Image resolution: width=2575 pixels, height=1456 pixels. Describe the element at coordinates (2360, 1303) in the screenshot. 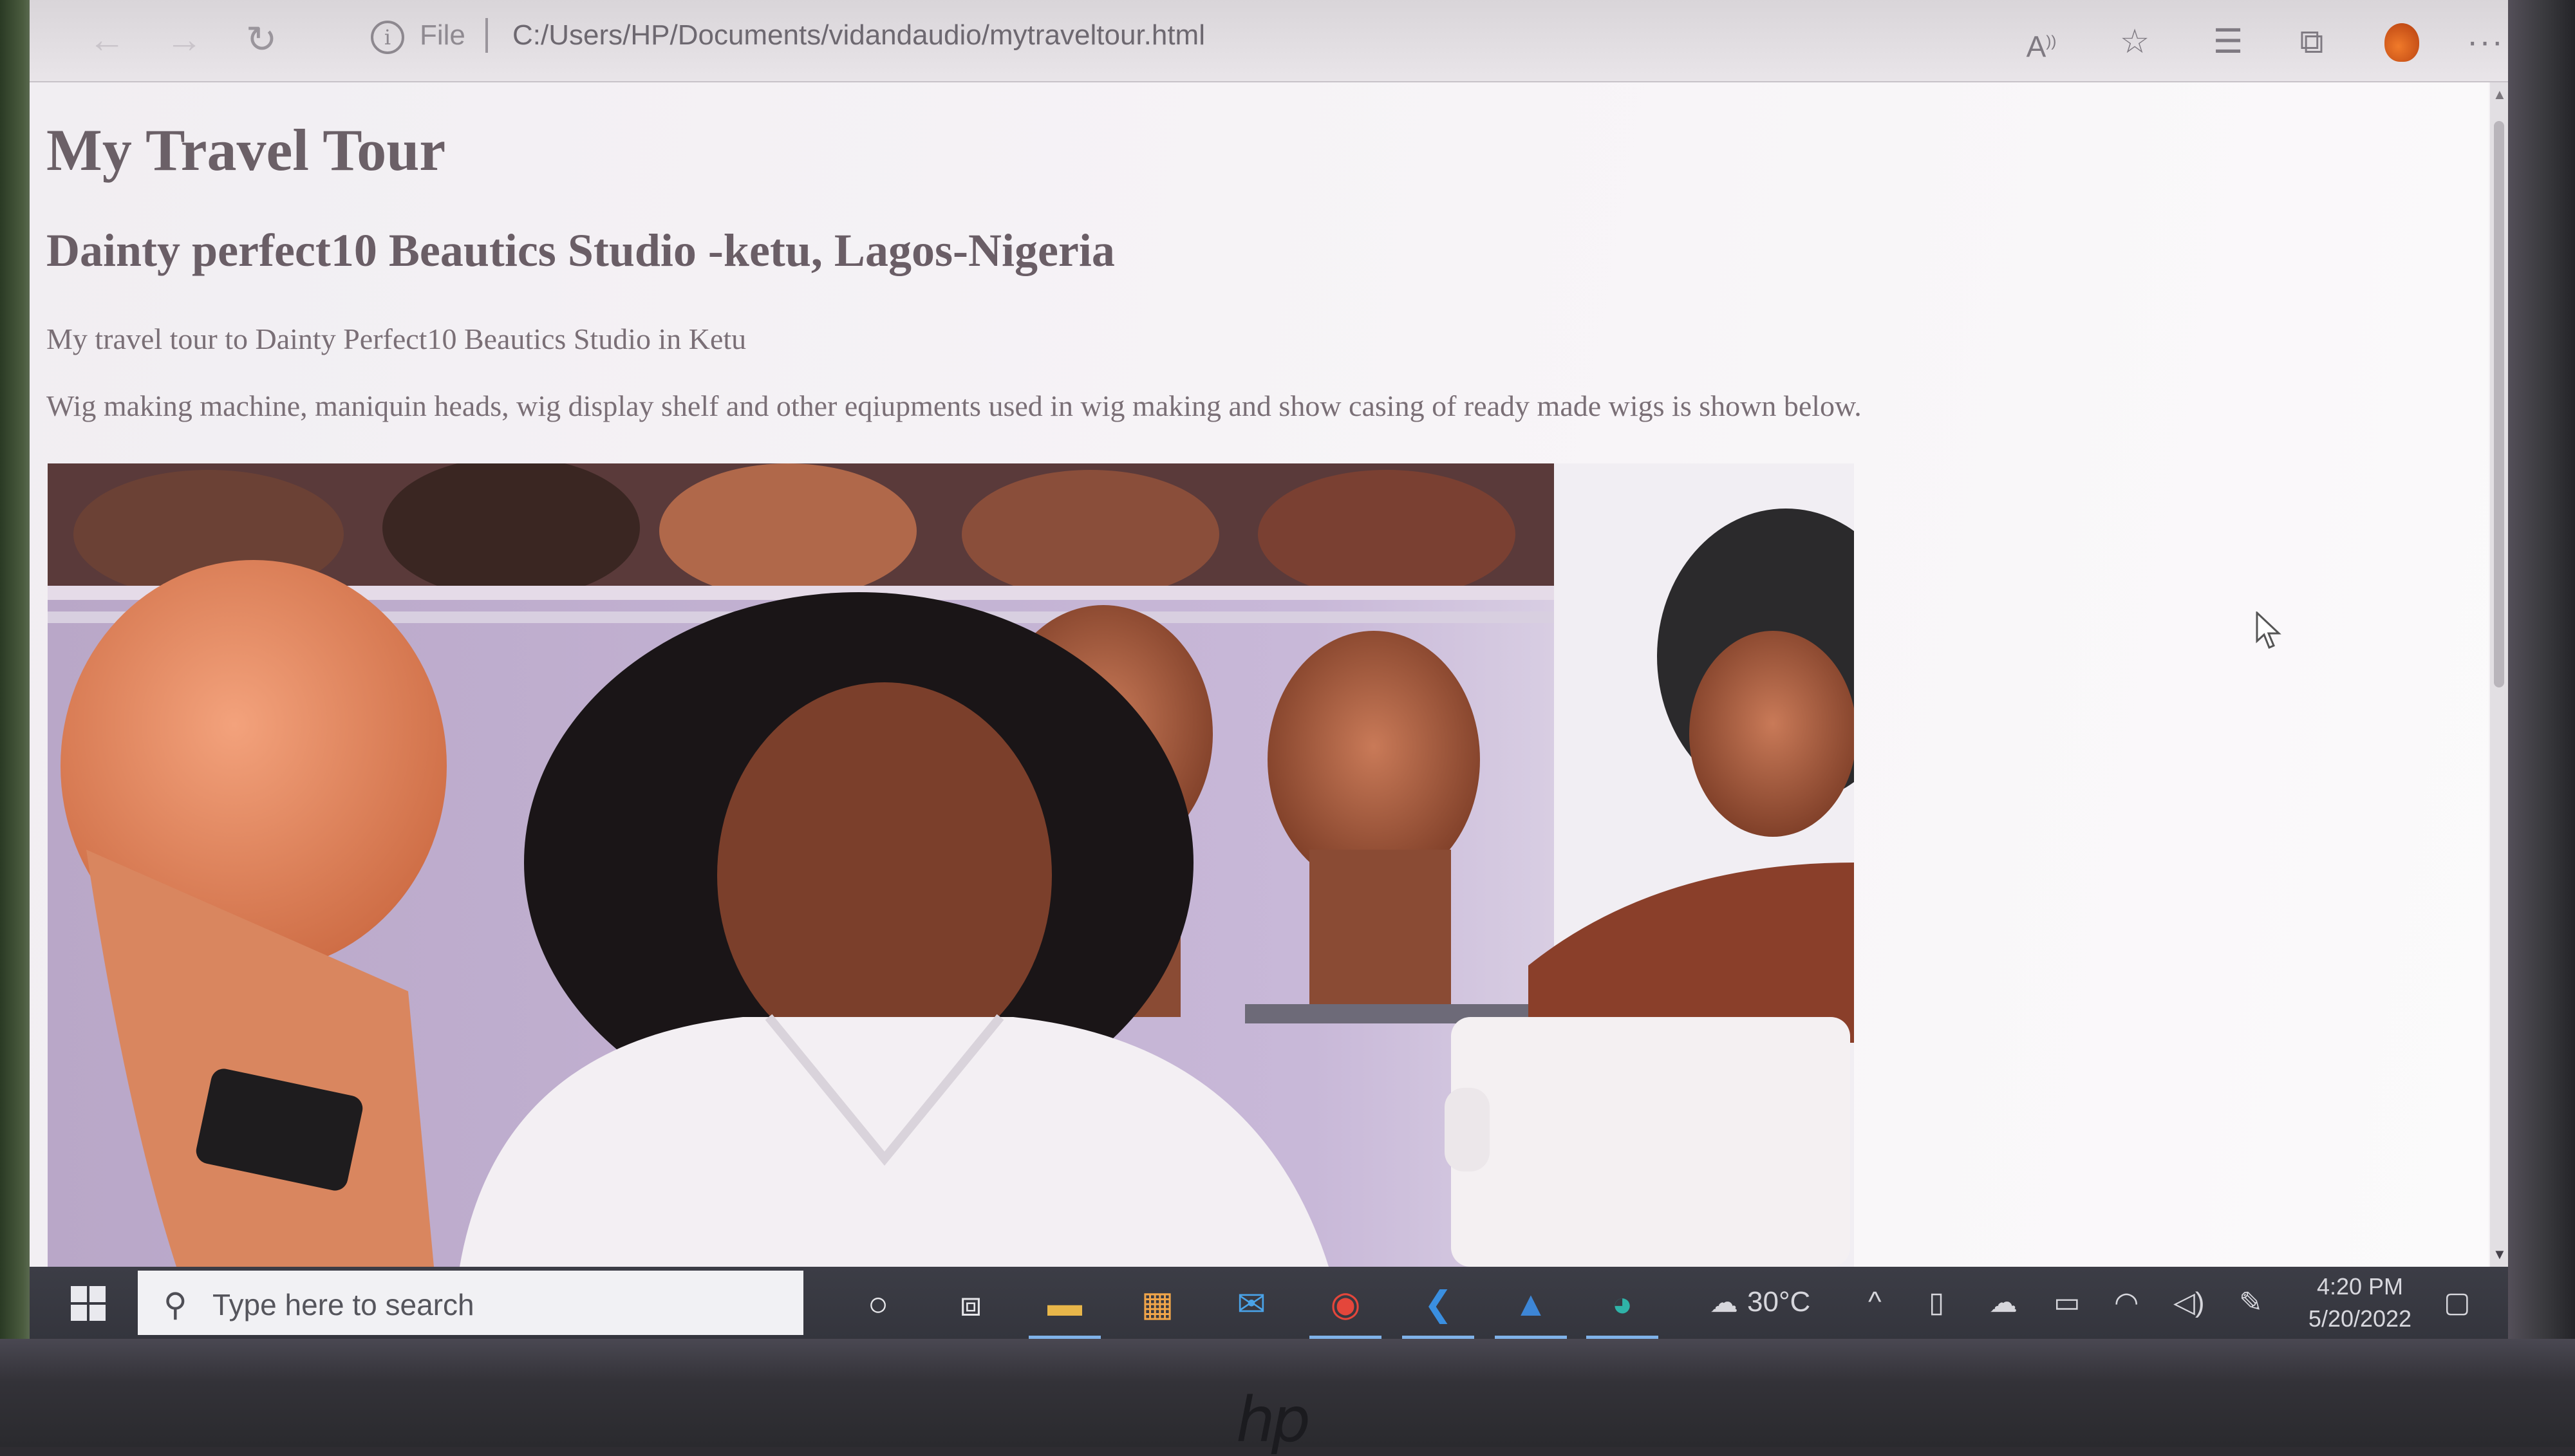

I see `taskbar-clock: 4:20 PM 5/20/2022` at that location.